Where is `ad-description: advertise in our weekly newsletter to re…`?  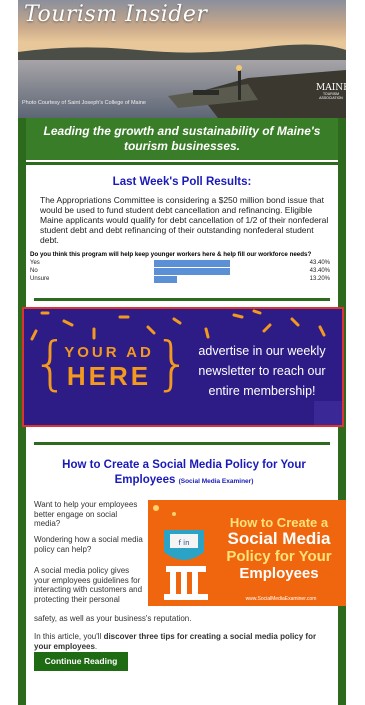
ad-description: advertise in our weekly newsletter to re… is located at coordinates (262, 371).